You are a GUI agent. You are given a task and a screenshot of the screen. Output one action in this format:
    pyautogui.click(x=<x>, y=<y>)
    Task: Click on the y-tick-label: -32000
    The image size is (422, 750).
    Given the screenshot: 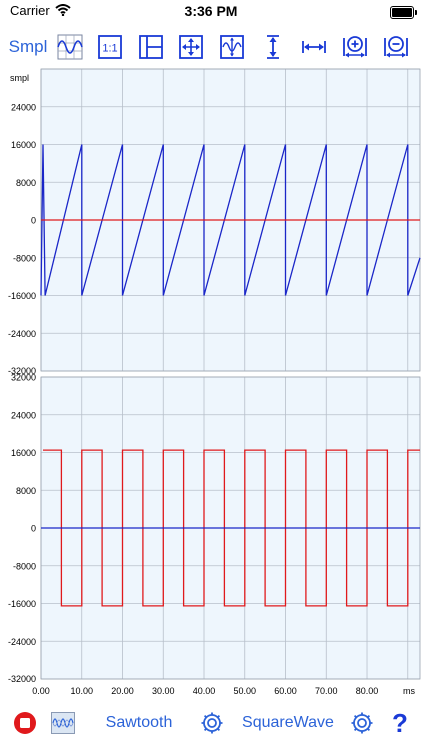 What is the action you would take?
    pyautogui.click(x=22, y=679)
    